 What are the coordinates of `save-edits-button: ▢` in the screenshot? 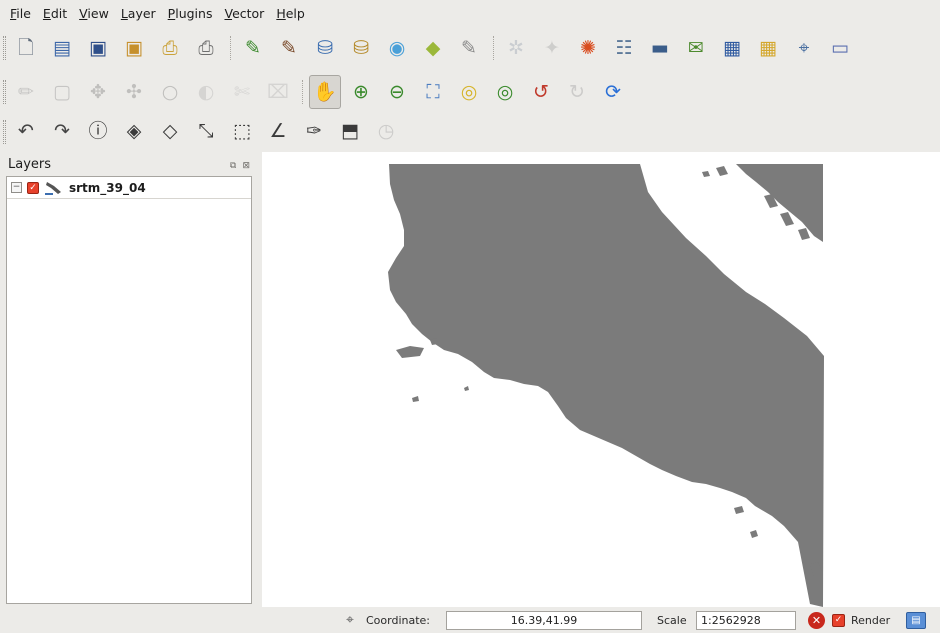 It's located at (62, 92).